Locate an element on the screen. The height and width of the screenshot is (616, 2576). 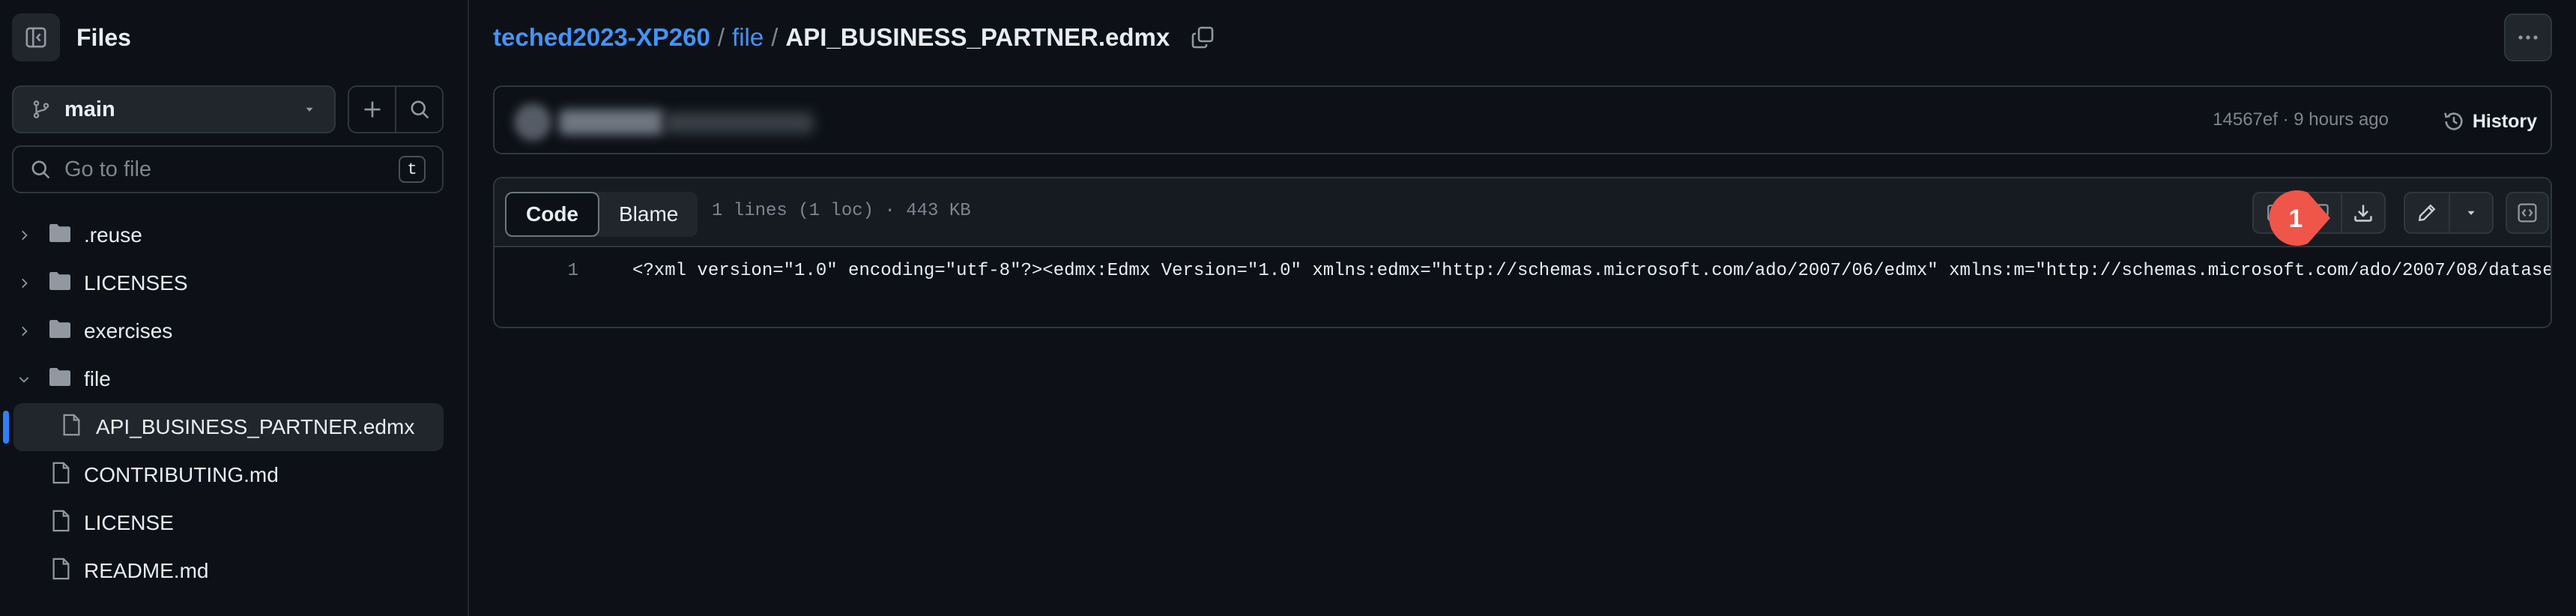
go-to-file-field: t is located at coordinates (228, 169).